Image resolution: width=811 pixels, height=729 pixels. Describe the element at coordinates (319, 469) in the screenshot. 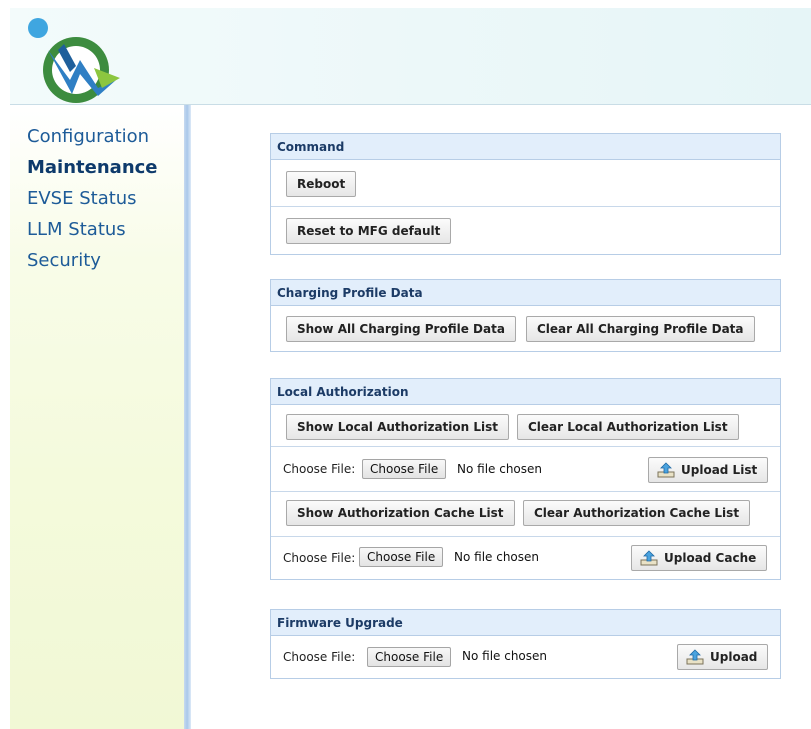

I see `choose-file-label: Choose File:` at that location.